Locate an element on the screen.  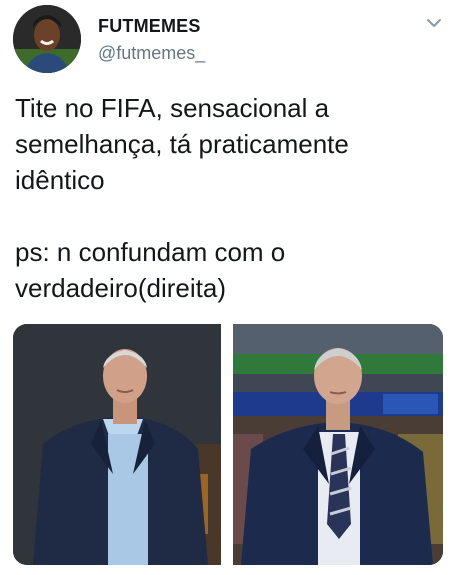
display-name: FUTMEMES is located at coordinates (149, 26).